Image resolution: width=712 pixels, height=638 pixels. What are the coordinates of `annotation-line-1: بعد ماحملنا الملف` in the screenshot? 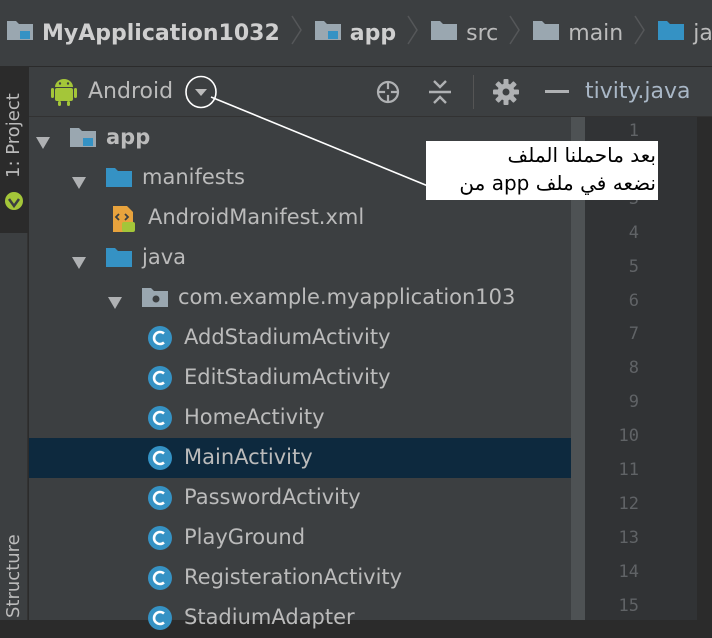 It's located at (581, 155).